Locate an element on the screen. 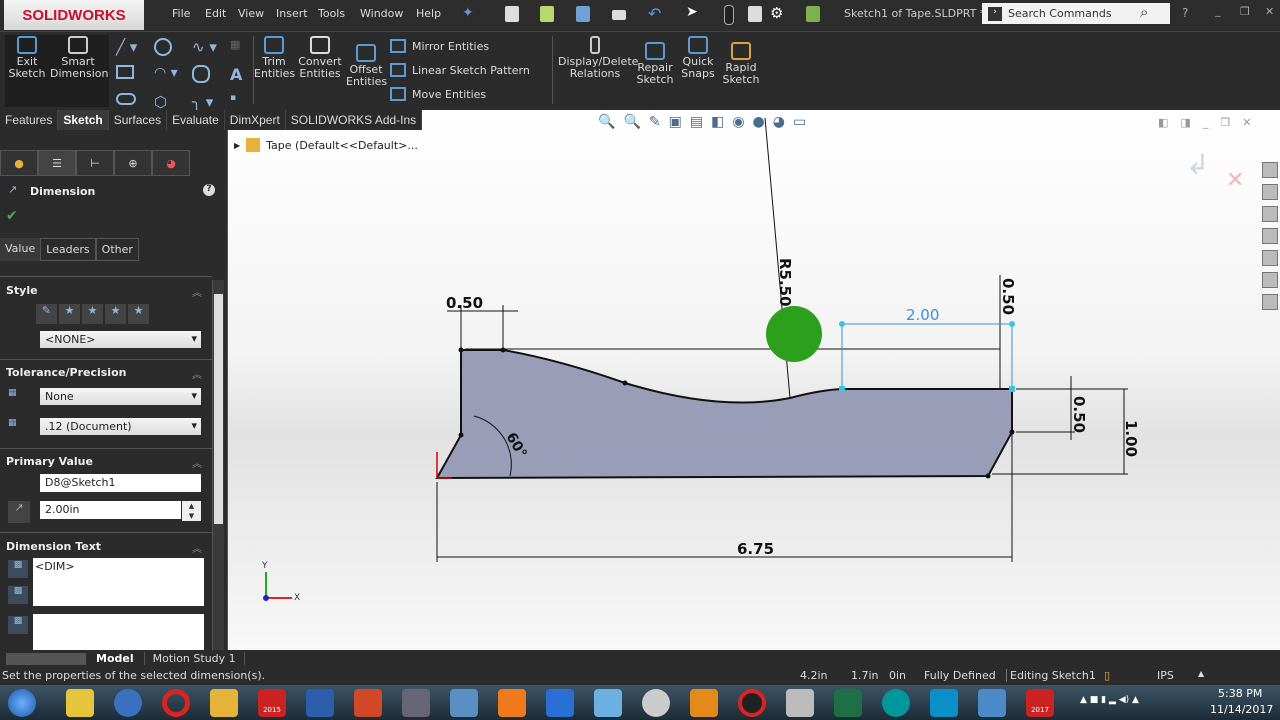 The width and height of the screenshot is (1280, 720). pm-scrollbar is located at coordinates (218, 465).